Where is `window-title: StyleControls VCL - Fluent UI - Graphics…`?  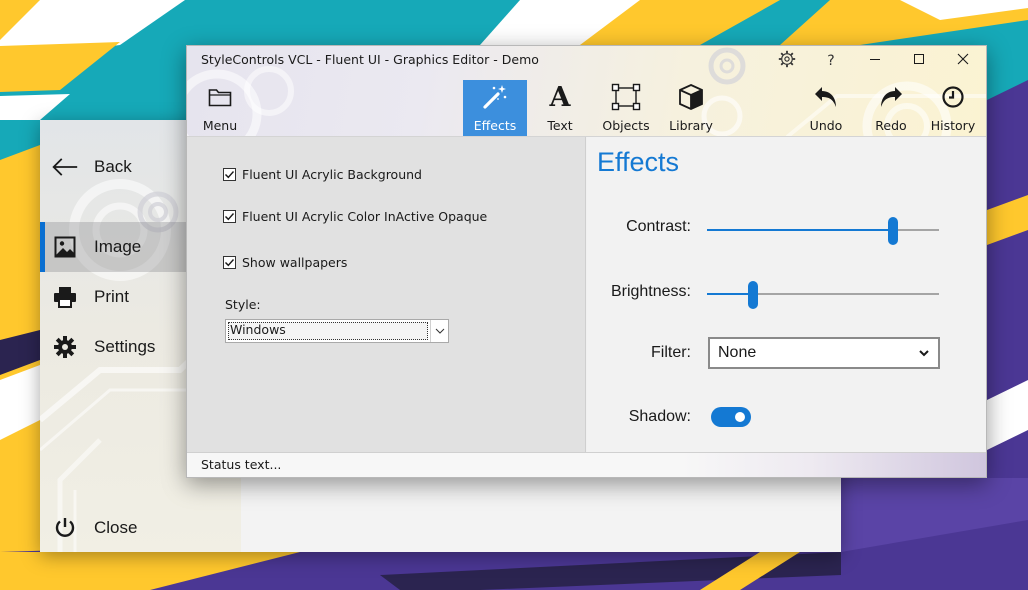
window-title: StyleControls VCL - Fluent UI - Graphics… is located at coordinates (370, 59).